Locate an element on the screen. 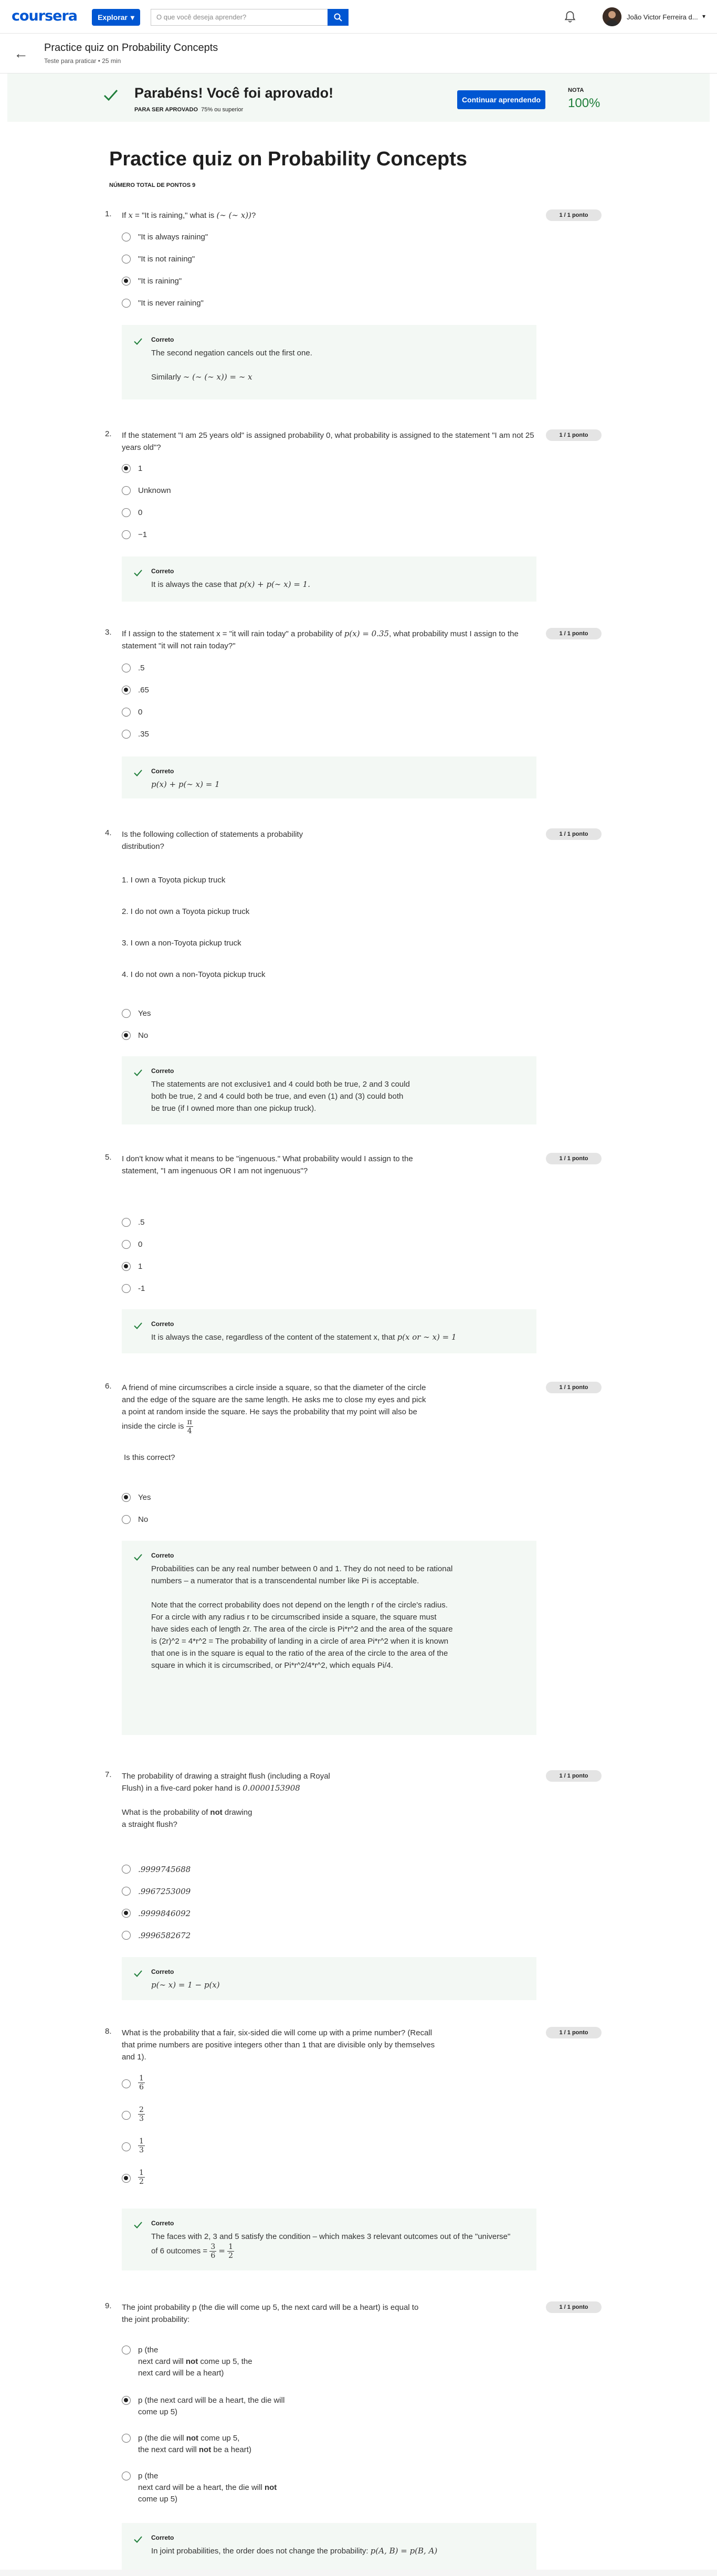  answer-option: .35 is located at coordinates (135, 734).